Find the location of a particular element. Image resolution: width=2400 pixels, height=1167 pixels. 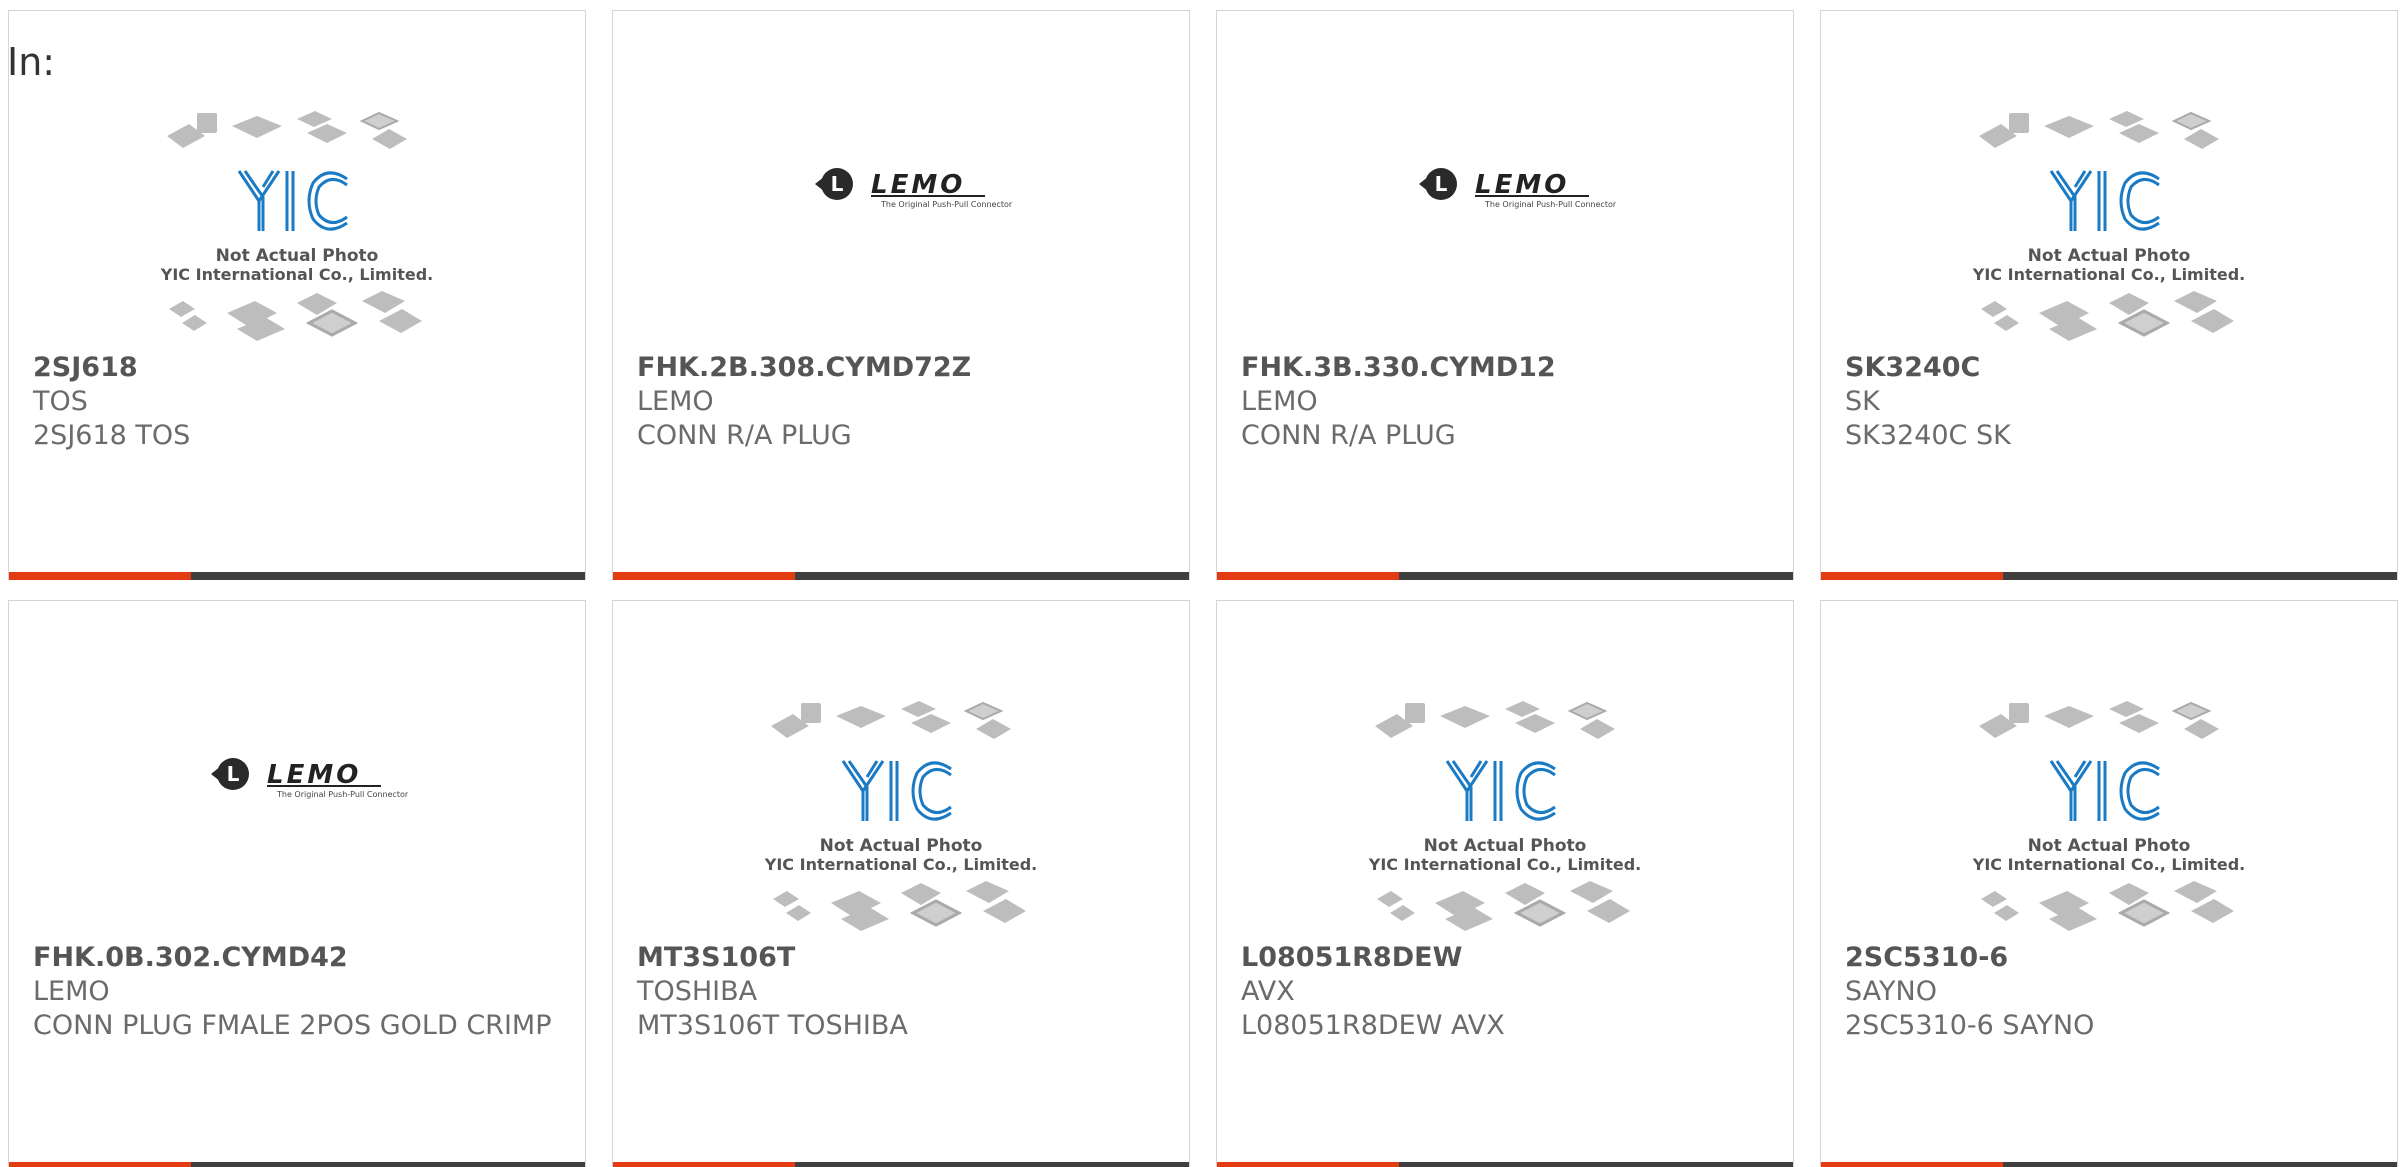

product-info: FHK.2B.308.CYMD72Z LEMO CONN R/A PLUG is located at coordinates (897, 402).